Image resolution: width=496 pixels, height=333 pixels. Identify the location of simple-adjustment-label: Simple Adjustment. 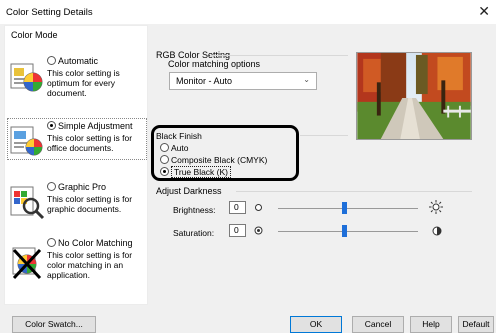
(95, 126).